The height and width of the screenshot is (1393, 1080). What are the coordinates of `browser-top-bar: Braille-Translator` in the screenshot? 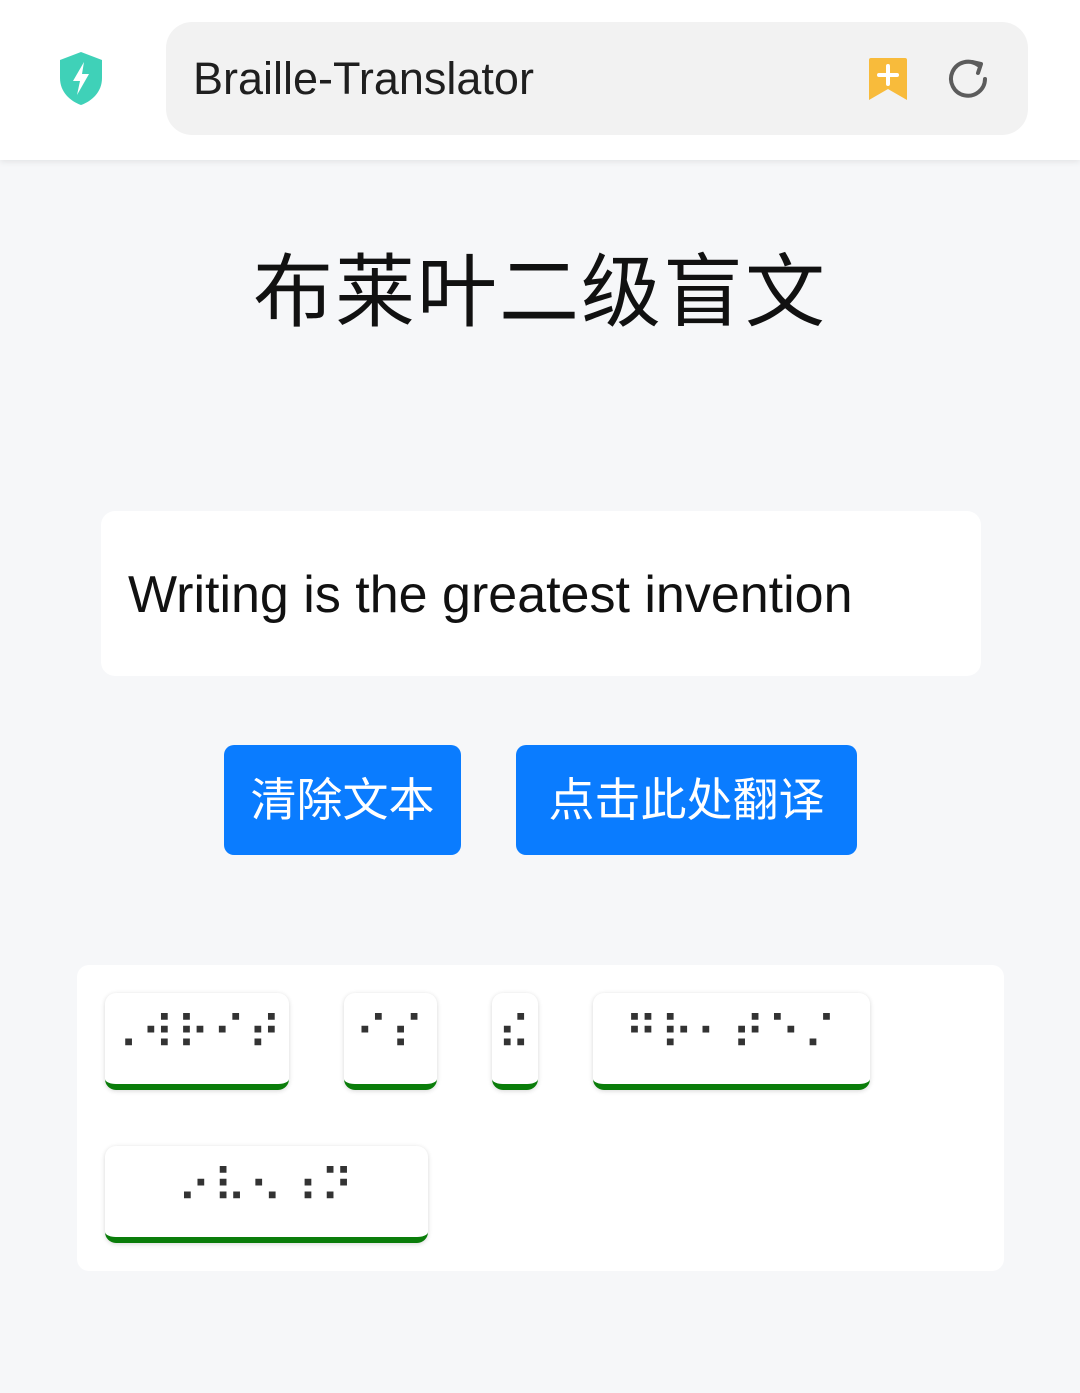 It's located at (540, 80).